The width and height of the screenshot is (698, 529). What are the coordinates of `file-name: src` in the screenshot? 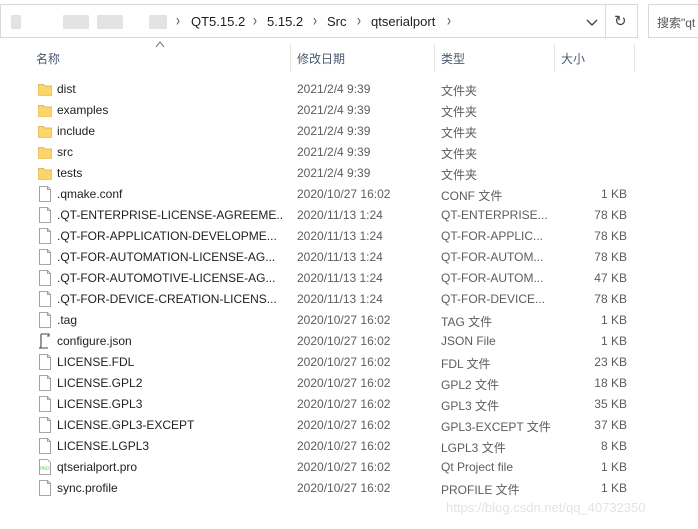 It's located at (65, 152).